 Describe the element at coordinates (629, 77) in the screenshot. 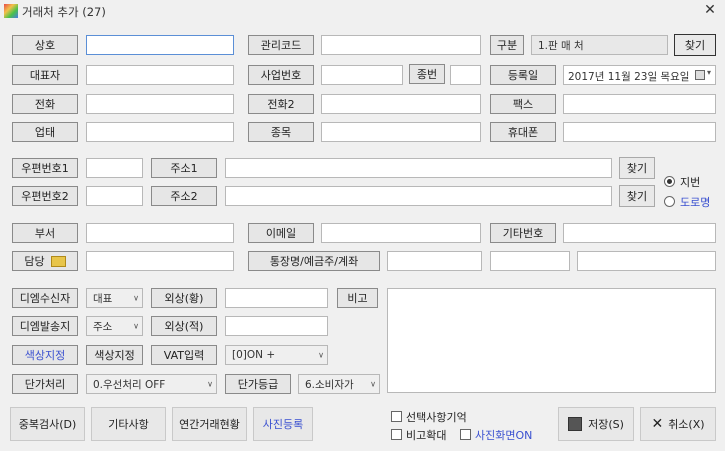

I see `reg-date-value: 2017년 11월 23일 목요일` at that location.